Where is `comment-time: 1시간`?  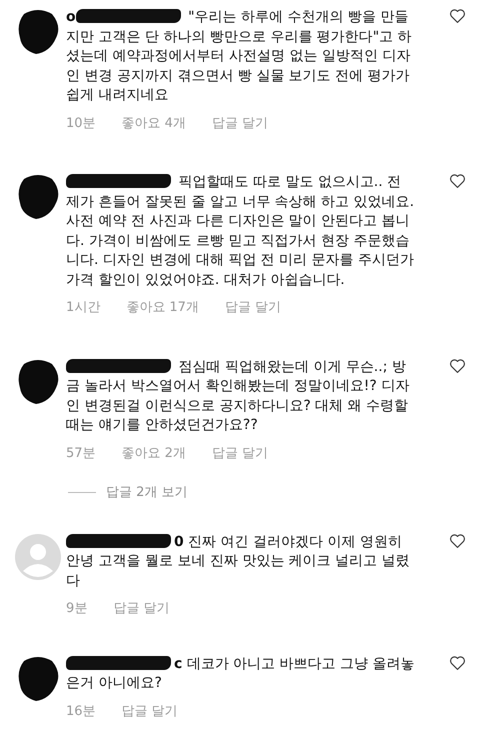
comment-time: 1시간 is located at coordinates (83, 308).